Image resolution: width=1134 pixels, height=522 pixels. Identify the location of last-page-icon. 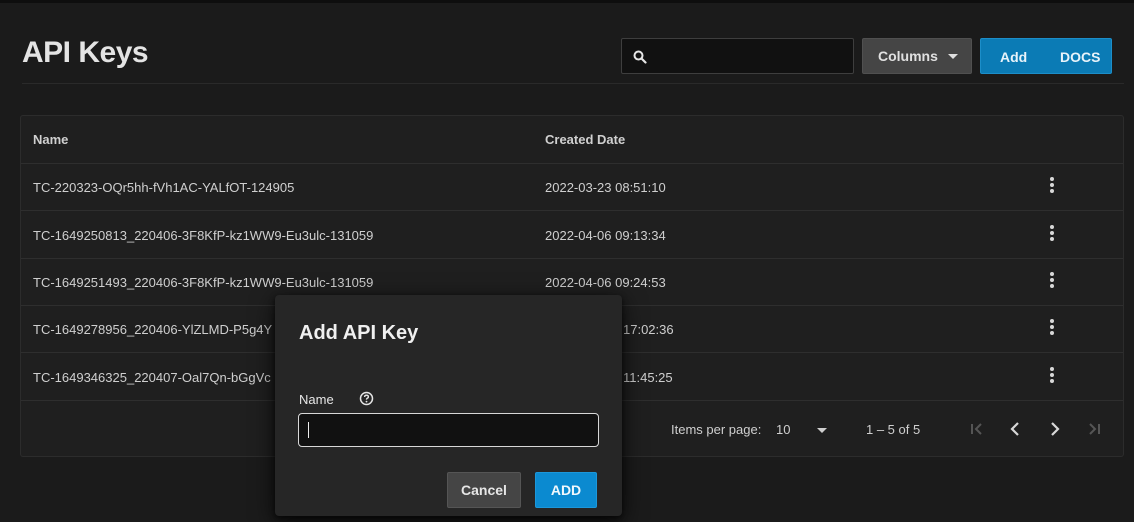
(1094, 429).